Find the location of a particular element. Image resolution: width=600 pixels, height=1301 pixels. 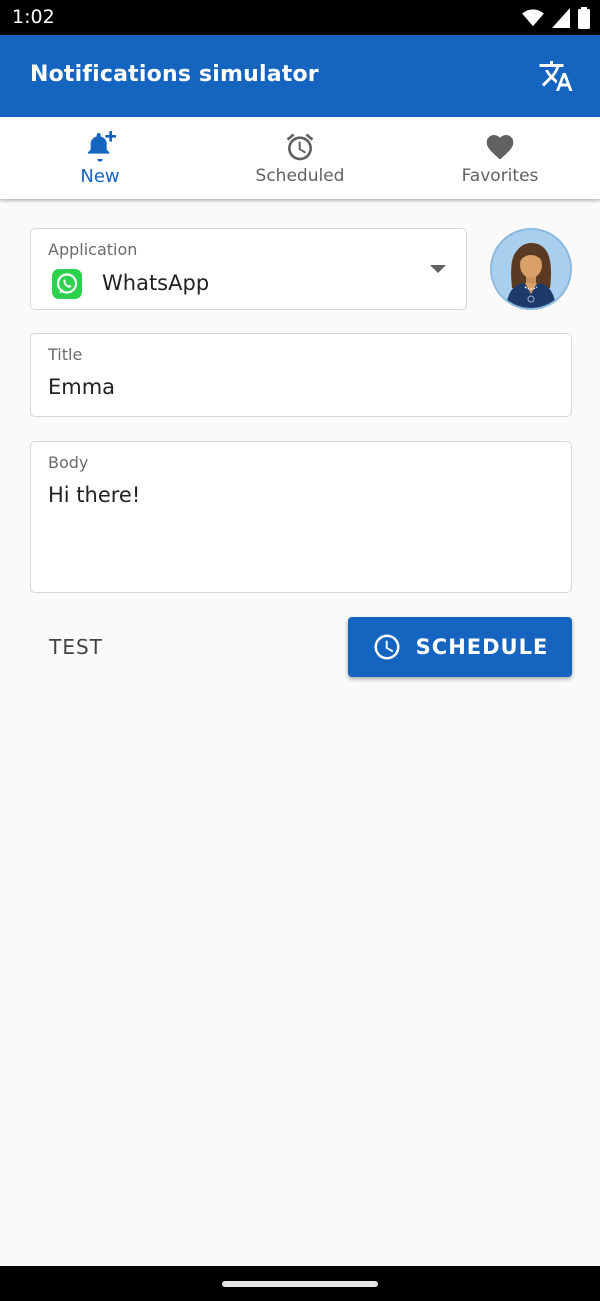

dropdown-arrow-icon is located at coordinates (438, 269).